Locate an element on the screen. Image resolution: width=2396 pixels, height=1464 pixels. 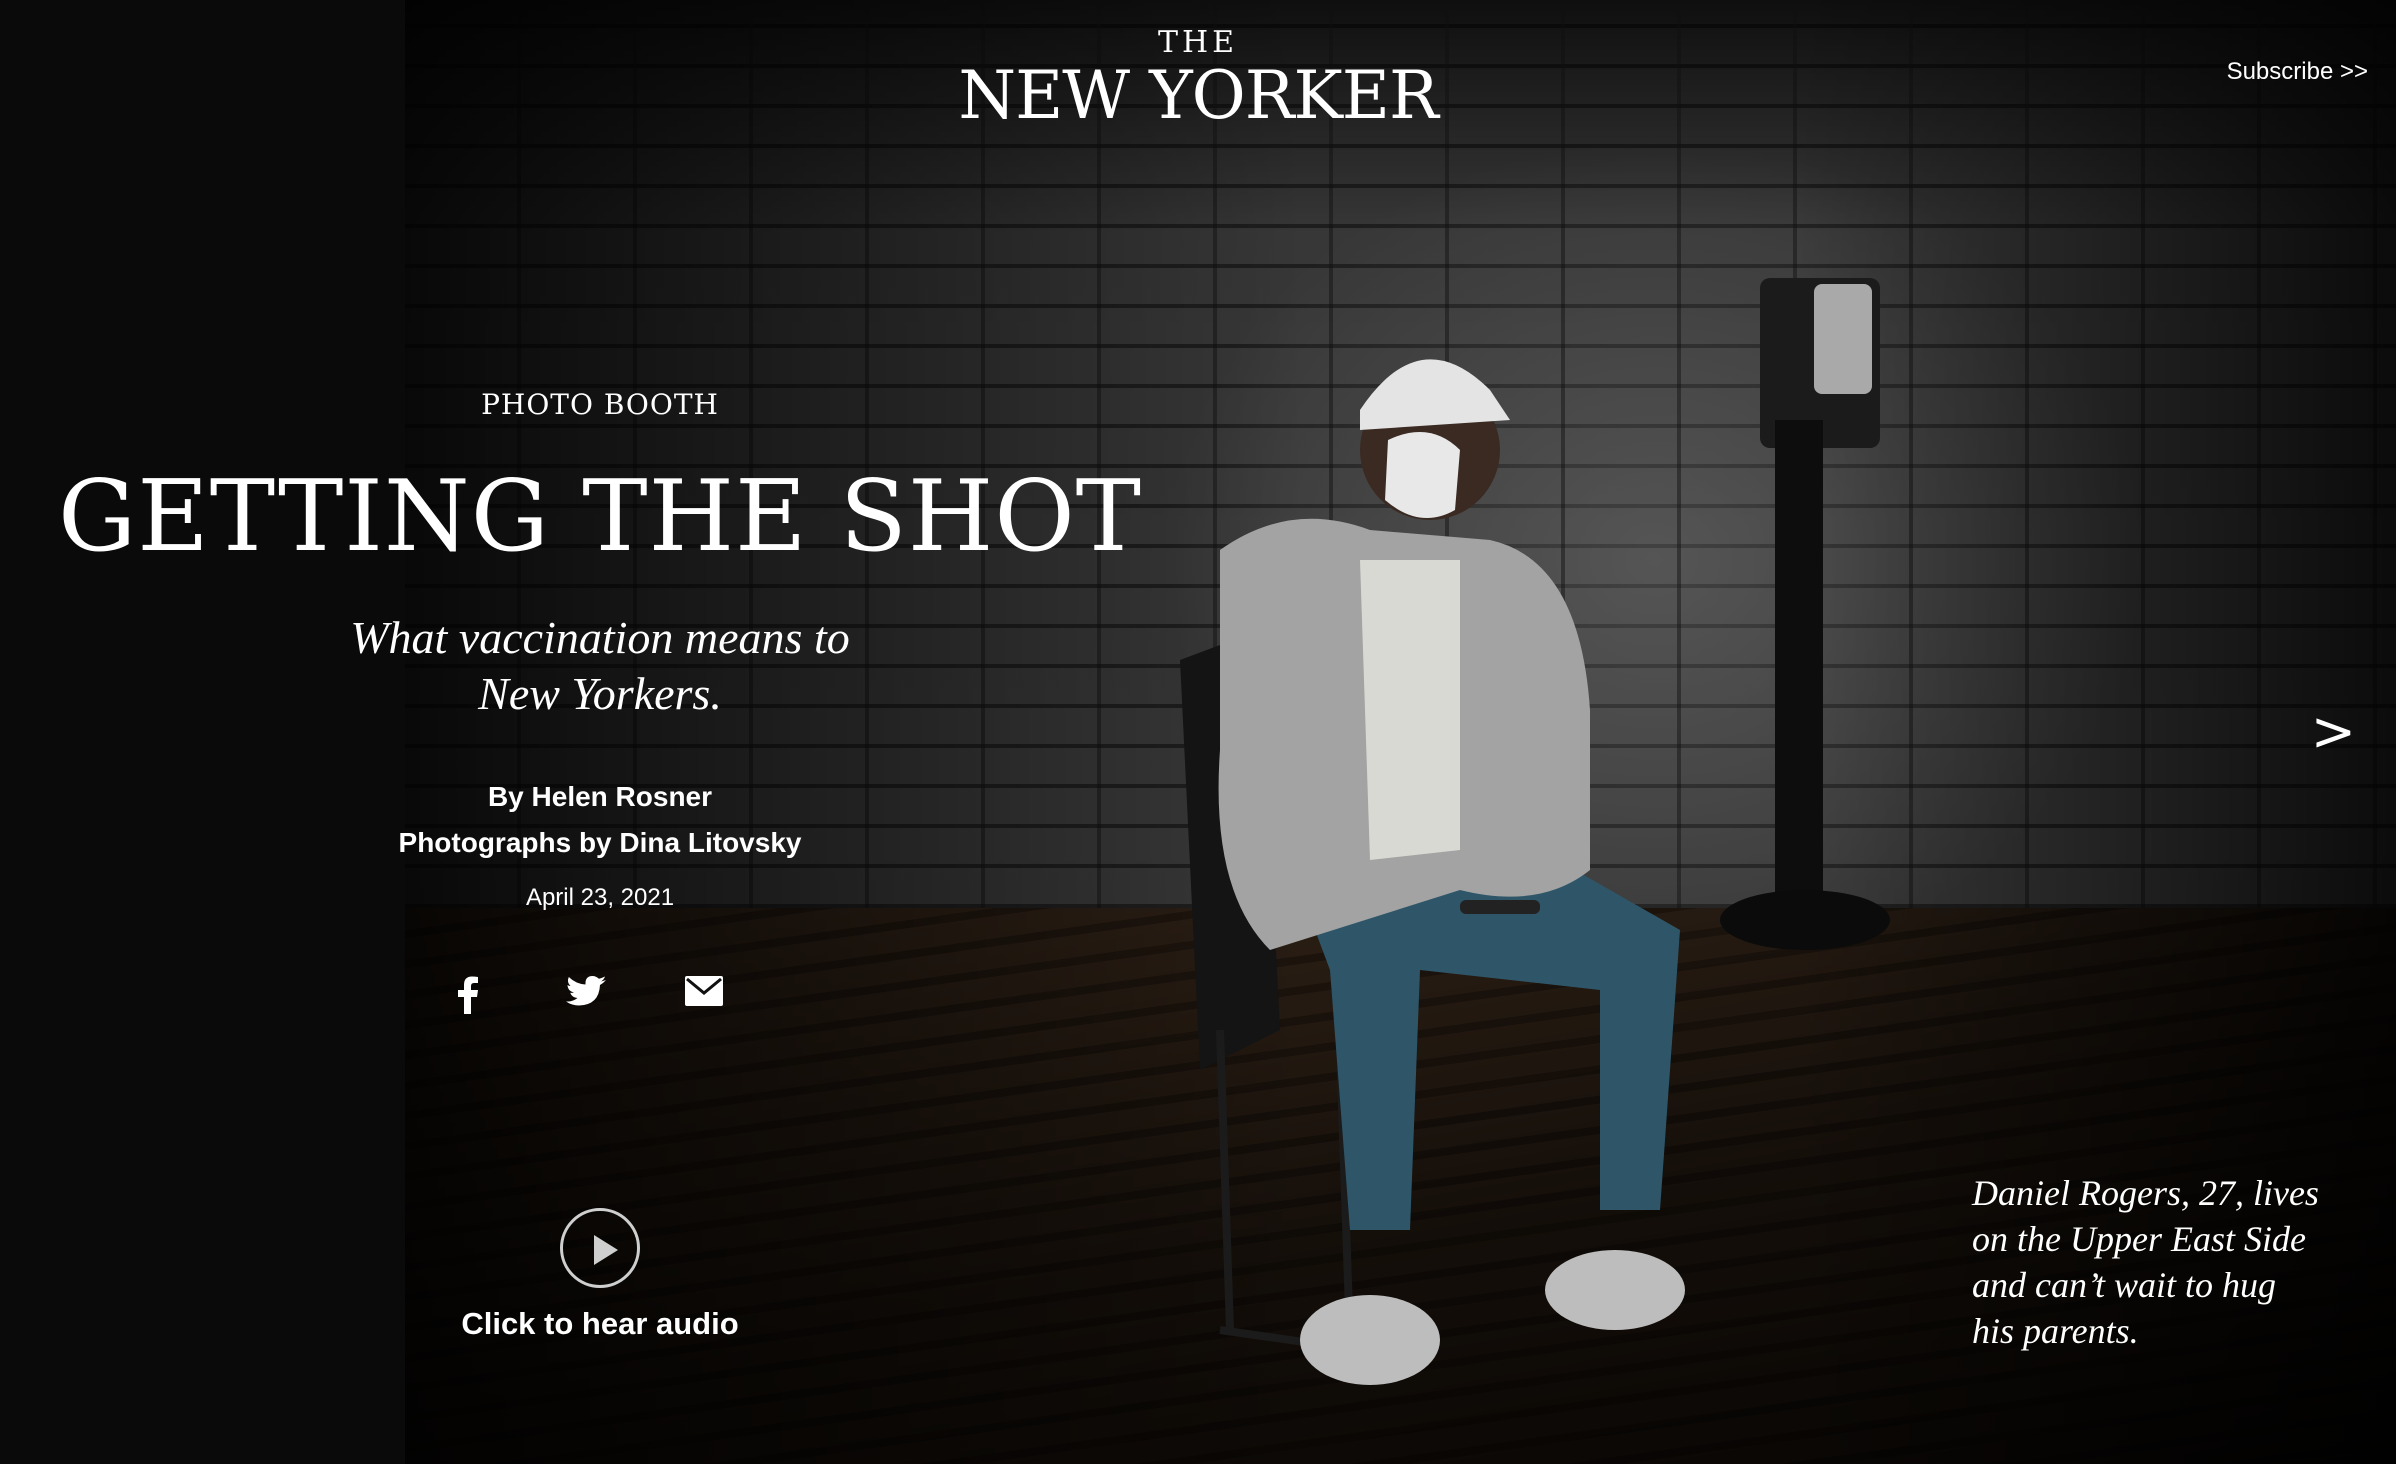
twitter-icon is located at coordinates (586, 996).